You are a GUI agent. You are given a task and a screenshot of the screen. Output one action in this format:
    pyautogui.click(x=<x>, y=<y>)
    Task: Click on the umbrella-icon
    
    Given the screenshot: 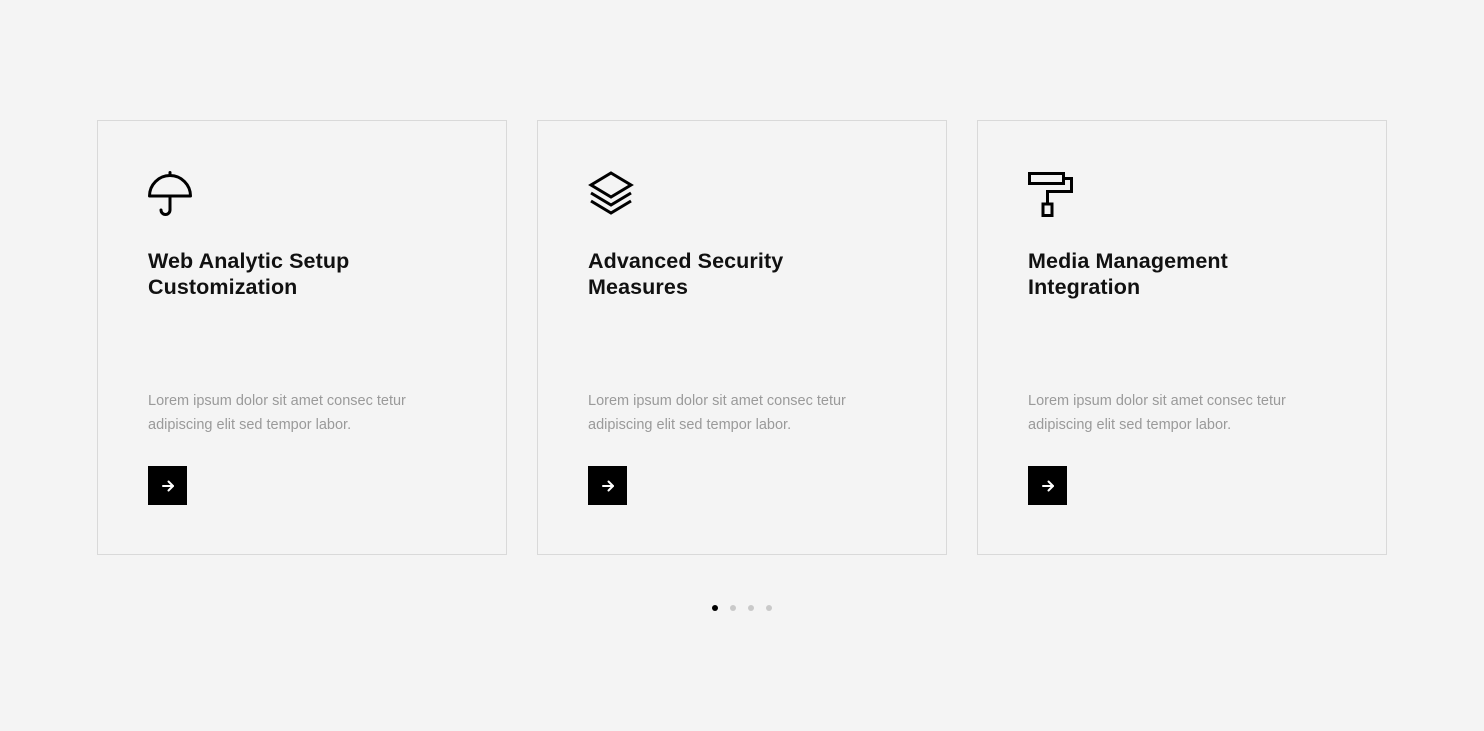 What is the action you would take?
    pyautogui.click(x=171, y=194)
    